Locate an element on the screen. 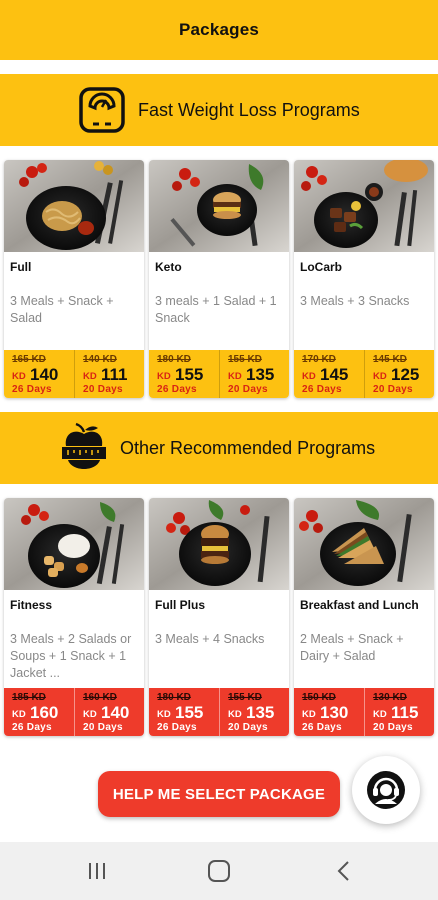  package-name: Full Plus is located at coordinates (180, 605).